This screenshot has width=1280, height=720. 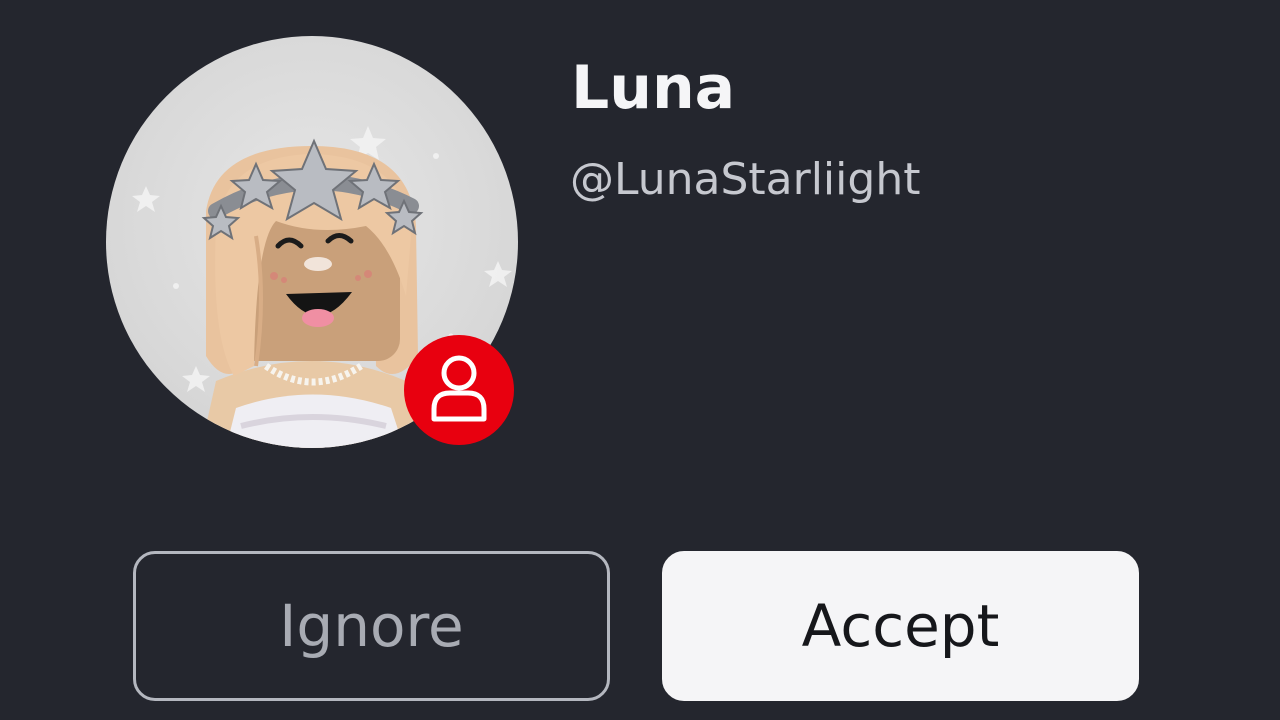 I want to click on ignore-button: Ignore, so click(x=371, y=626).